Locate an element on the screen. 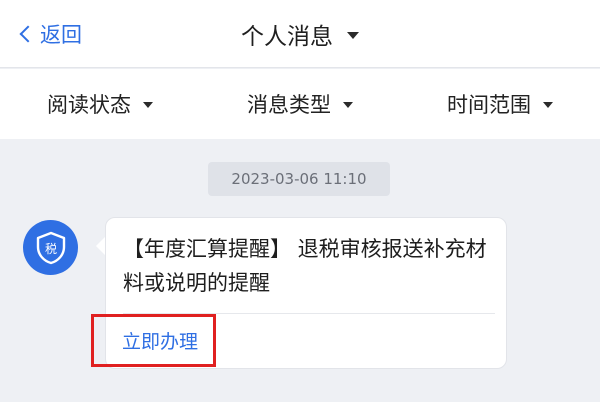 This screenshot has width=600, height=402. filter-time-range: 时间范围 is located at coordinates (500, 104).